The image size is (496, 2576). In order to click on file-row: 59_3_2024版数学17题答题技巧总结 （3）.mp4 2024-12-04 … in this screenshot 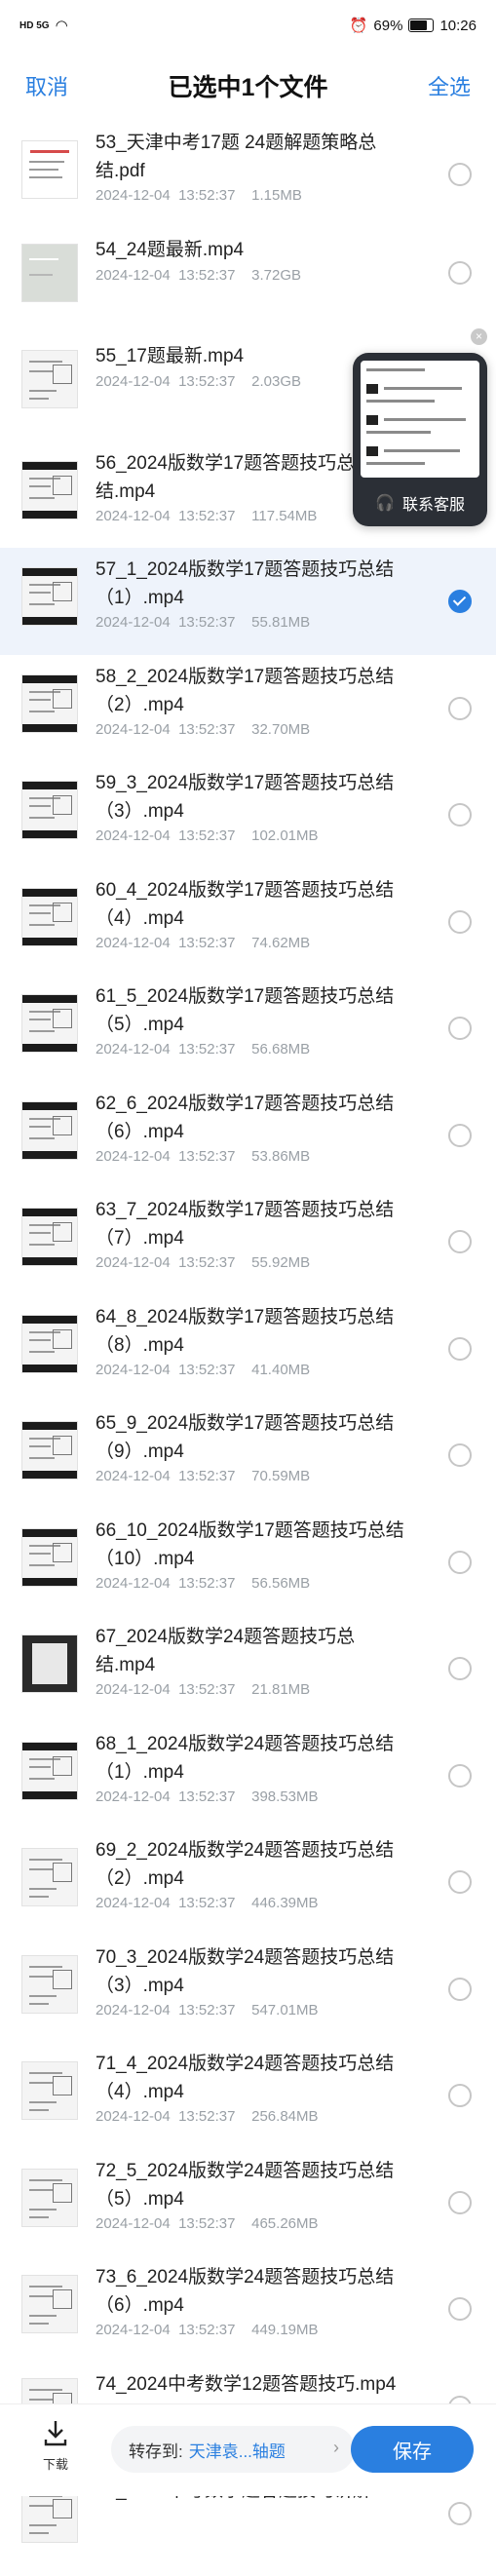, I will do `click(248, 814)`.